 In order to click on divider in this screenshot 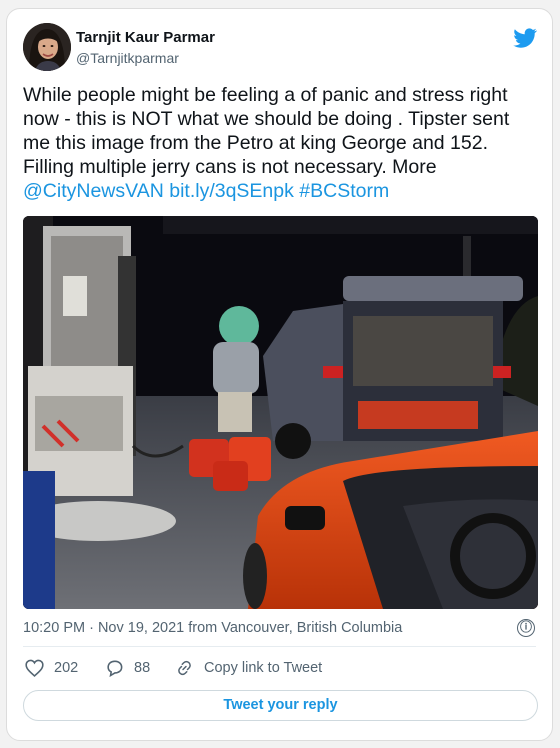, I will do `click(279, 646)`.